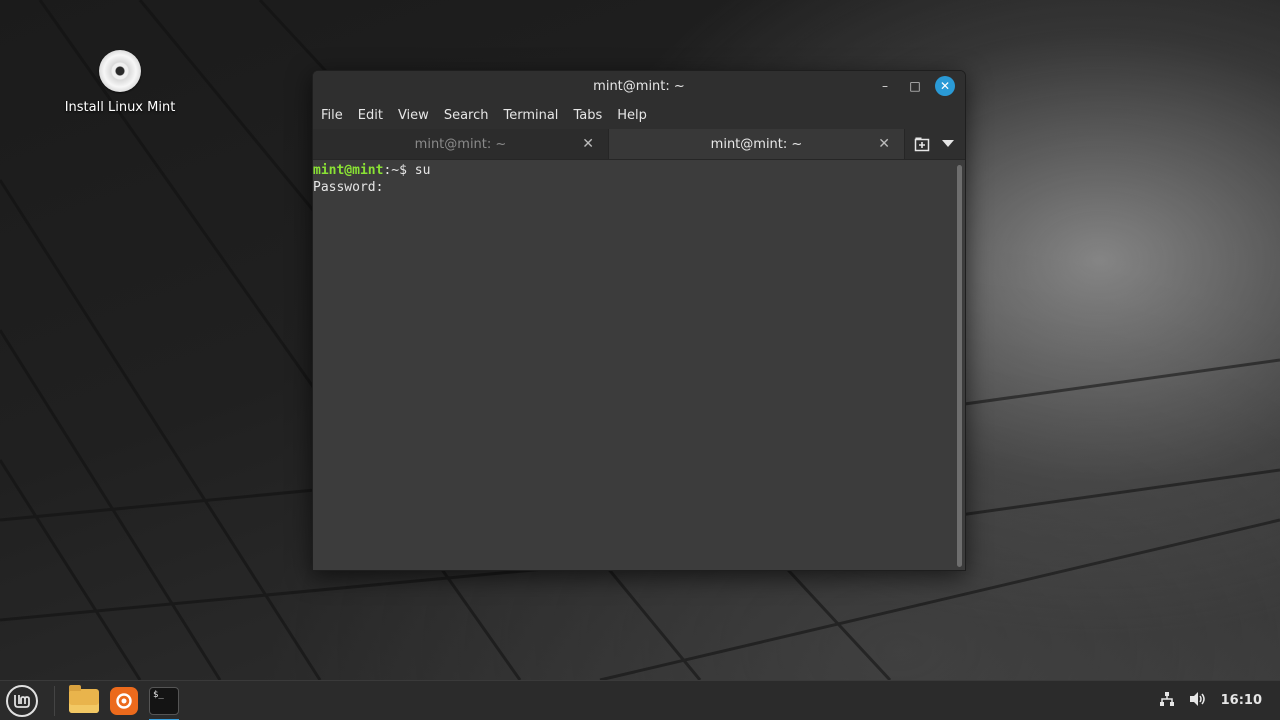 The image size is (1280, 720). I want to click on system-tray: 16:10, so click(1219, 701).